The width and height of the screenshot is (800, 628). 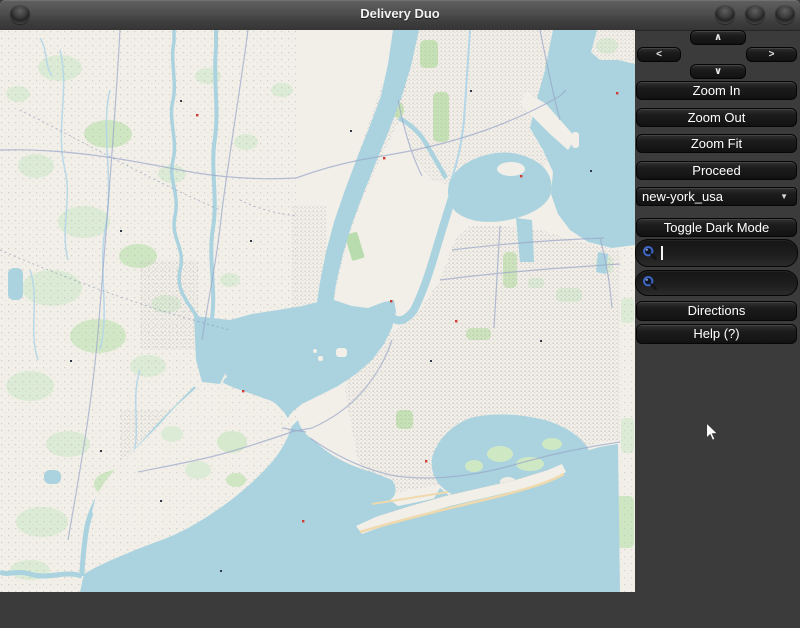 I want to click on zoom-in-button: Zoom In, so click(x=716, y=90).